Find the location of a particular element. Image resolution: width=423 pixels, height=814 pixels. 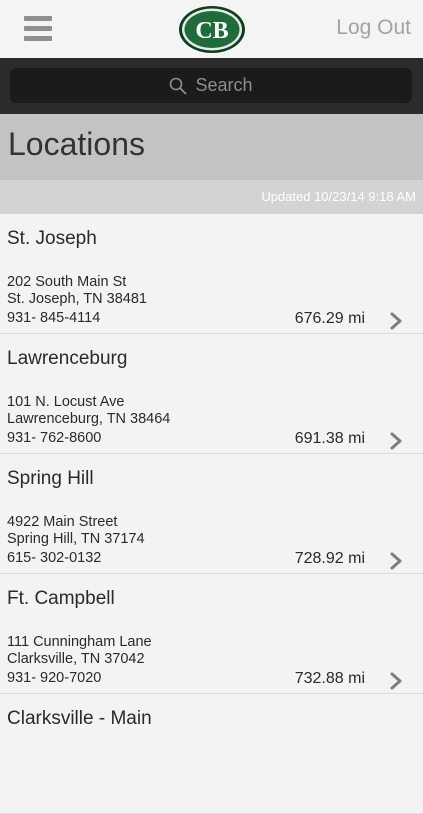

location-address: 4922 Main Street Spring Hill, TN 37174 is located at coordinates (76, 531).